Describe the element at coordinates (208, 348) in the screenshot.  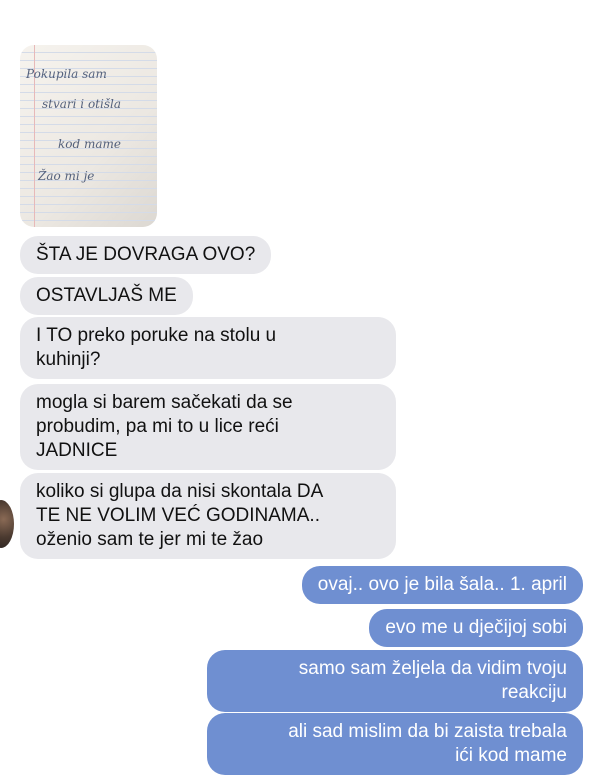
I see `message-incoming-3: I TO preko poruke na stolu u kuhinji?` at that location.